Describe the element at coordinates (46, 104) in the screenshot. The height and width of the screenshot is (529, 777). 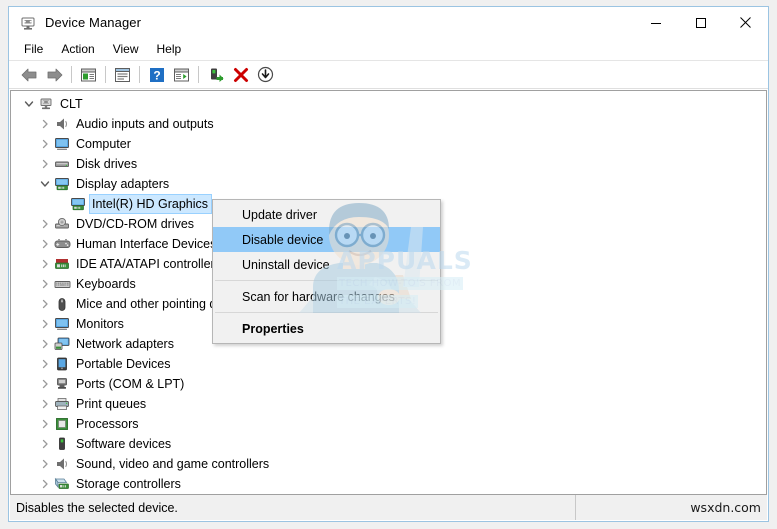
I see `computer-root-icon` at that location.